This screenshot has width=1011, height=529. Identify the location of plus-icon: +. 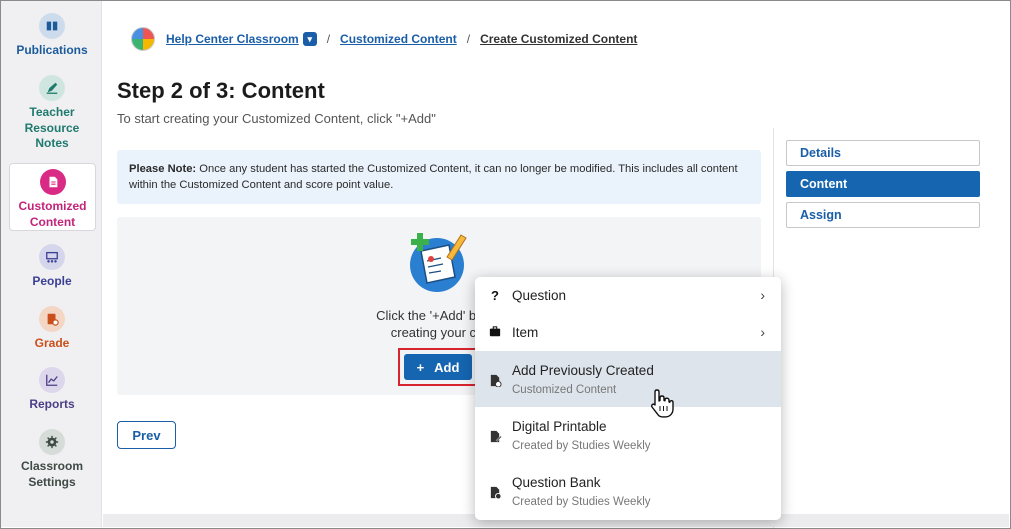
(420, 367).